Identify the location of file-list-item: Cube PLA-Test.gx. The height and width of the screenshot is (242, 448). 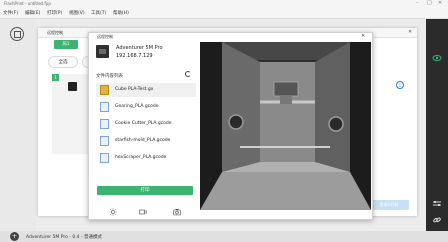
(146, 90).